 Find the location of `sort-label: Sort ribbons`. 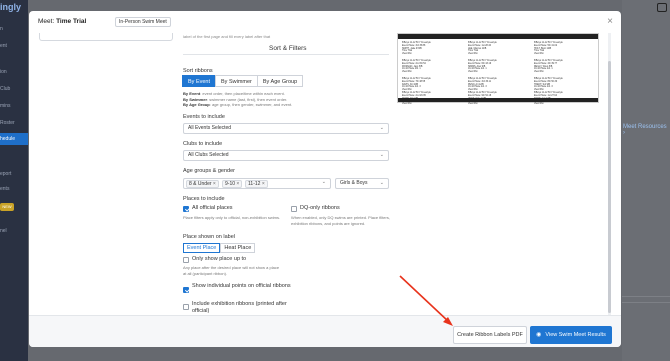

sort-label: Sort ribbons is located at coordinates (198, 71).